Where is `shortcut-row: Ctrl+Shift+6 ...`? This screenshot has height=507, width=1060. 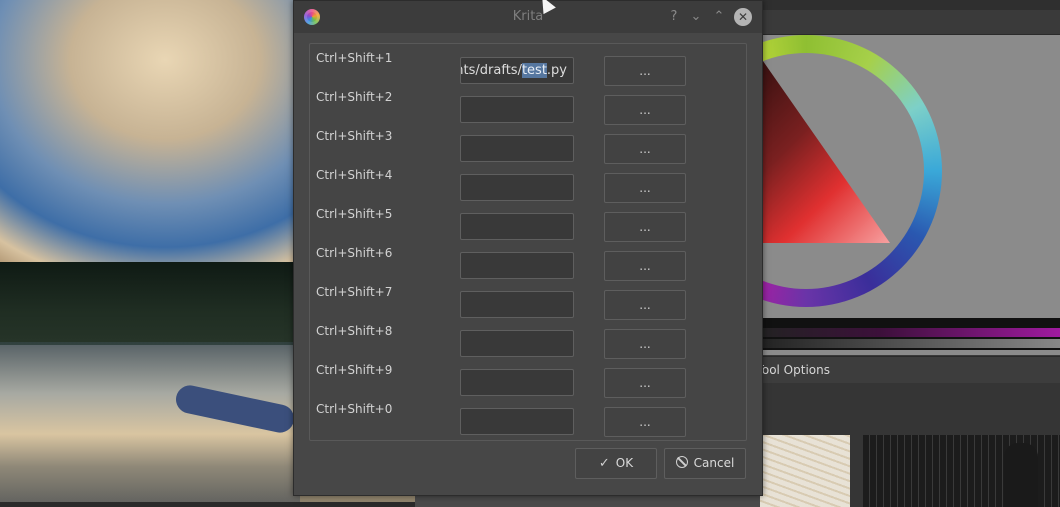 shortcut-row: Ctrl+Shift+6 ... is located at coordinates (528, 262).